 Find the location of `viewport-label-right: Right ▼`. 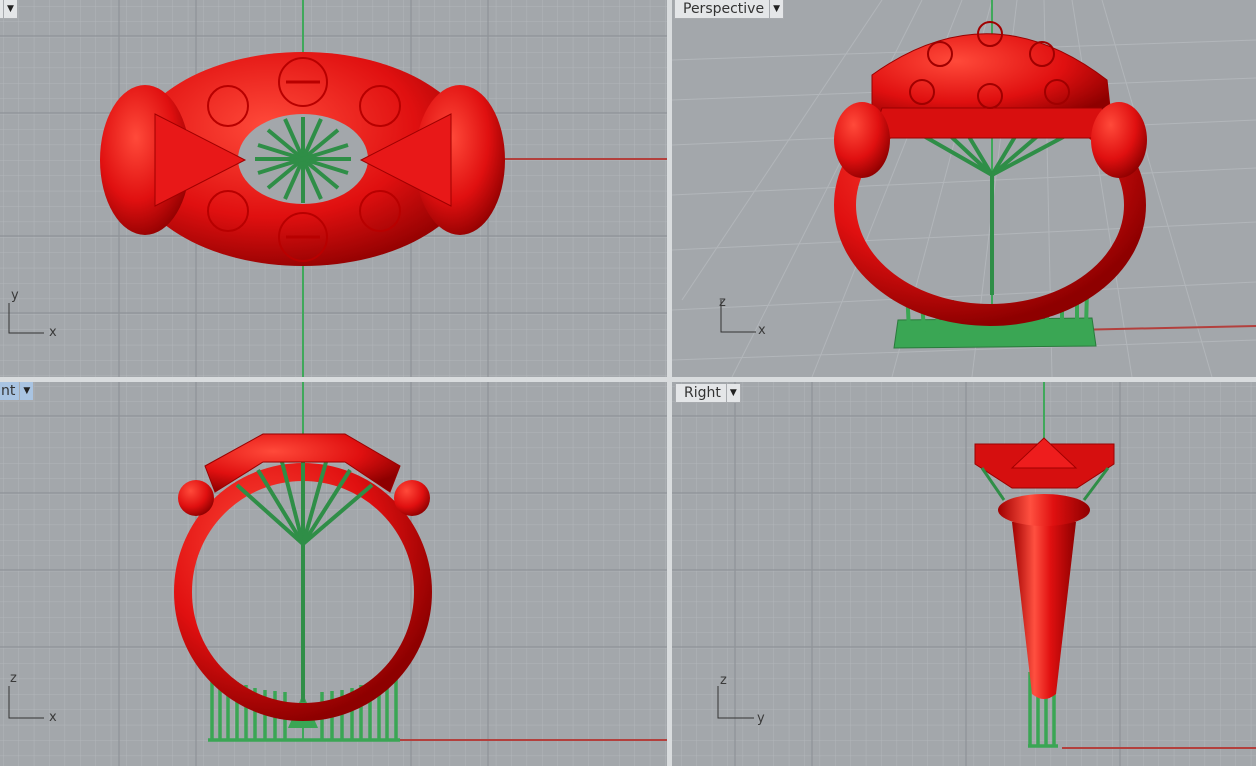

viewport-label-right: Right ▼ is located at coordinates (708, 393).